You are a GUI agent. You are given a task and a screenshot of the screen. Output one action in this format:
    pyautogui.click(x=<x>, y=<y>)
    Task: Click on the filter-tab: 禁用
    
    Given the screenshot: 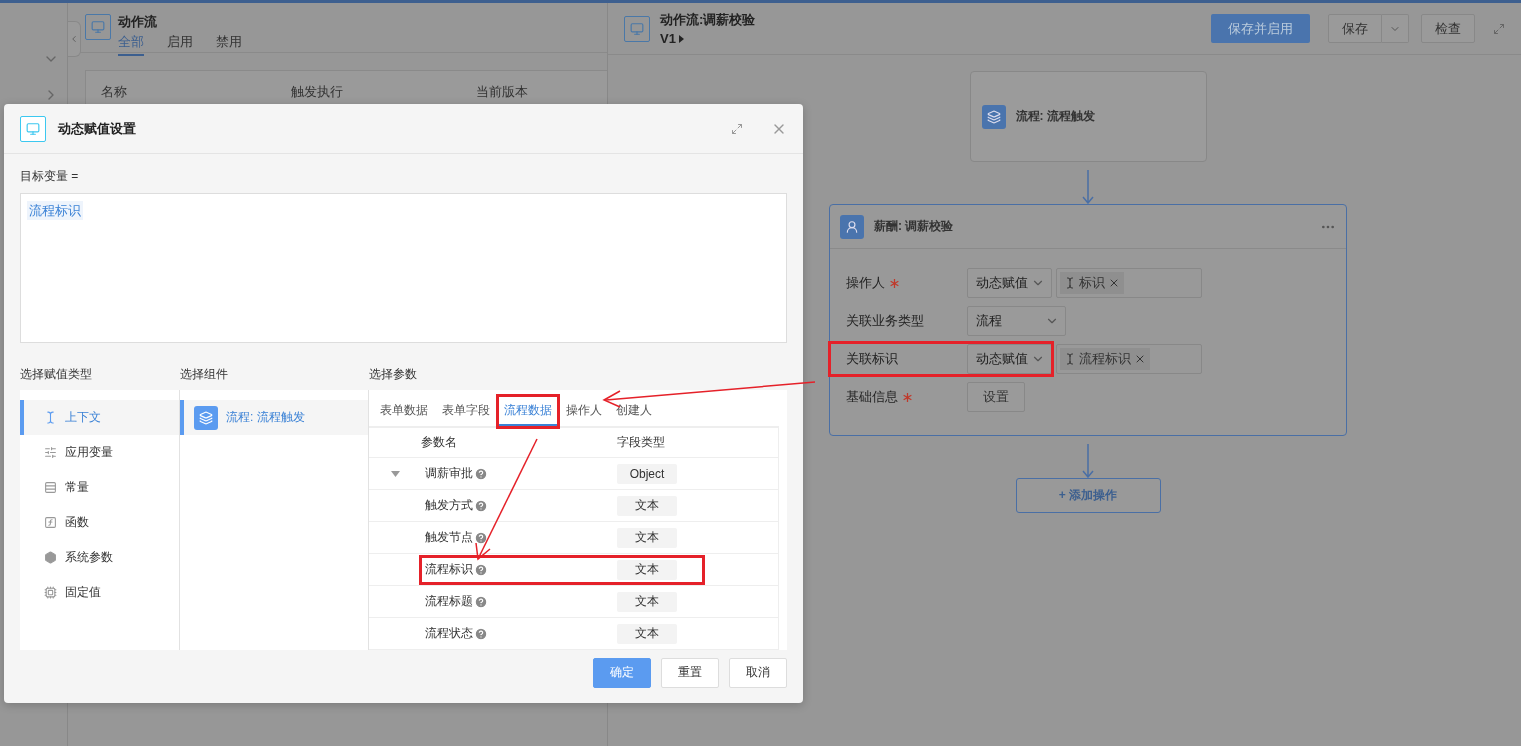 What is the action you would take?
    pyautogui.click(x=229, y=44)
    